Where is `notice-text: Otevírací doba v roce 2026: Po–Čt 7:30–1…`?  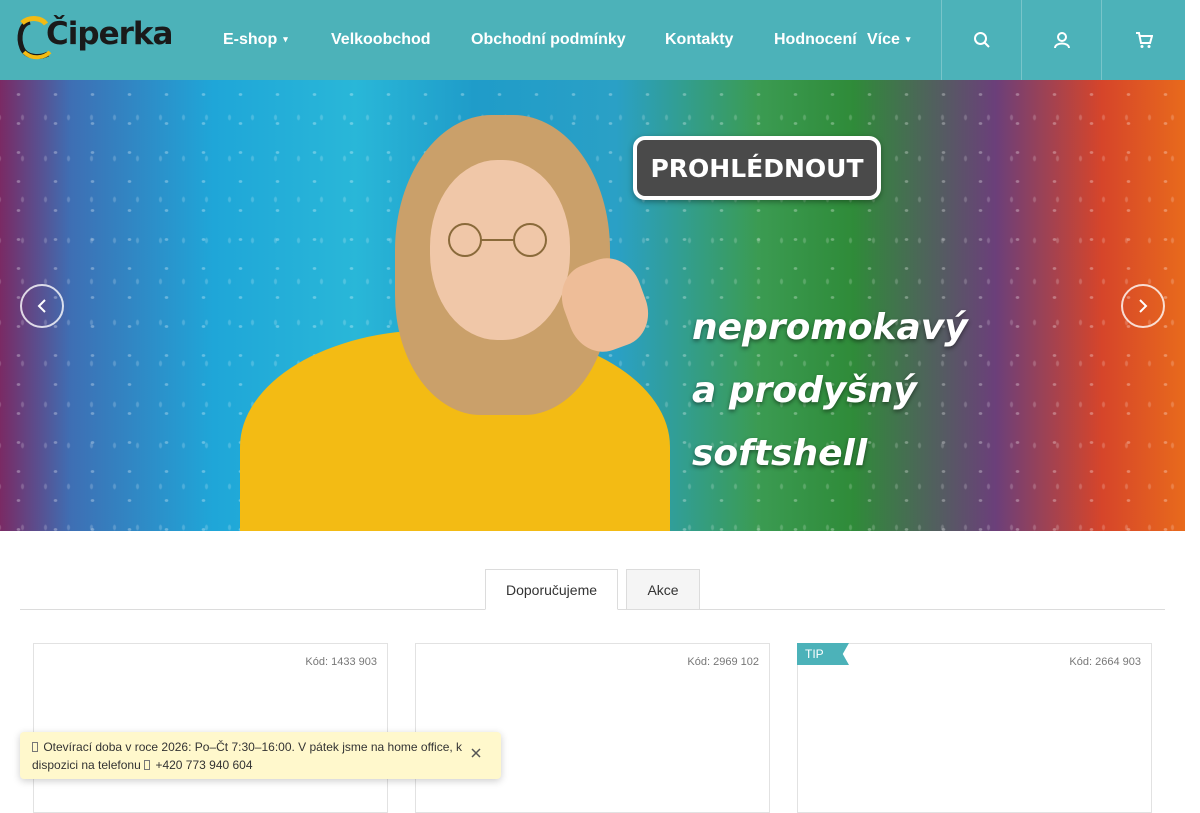 notice-text: Otevírací doba v roce 2026: Po–Čt 7:30–1… is located at coordinates (252, 756).